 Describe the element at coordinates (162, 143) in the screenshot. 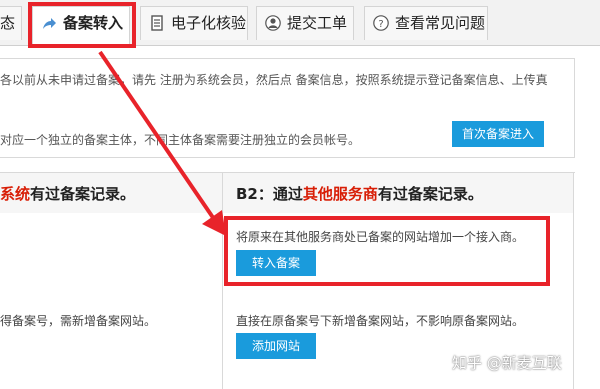

I see `annotation-arrow` at that location.